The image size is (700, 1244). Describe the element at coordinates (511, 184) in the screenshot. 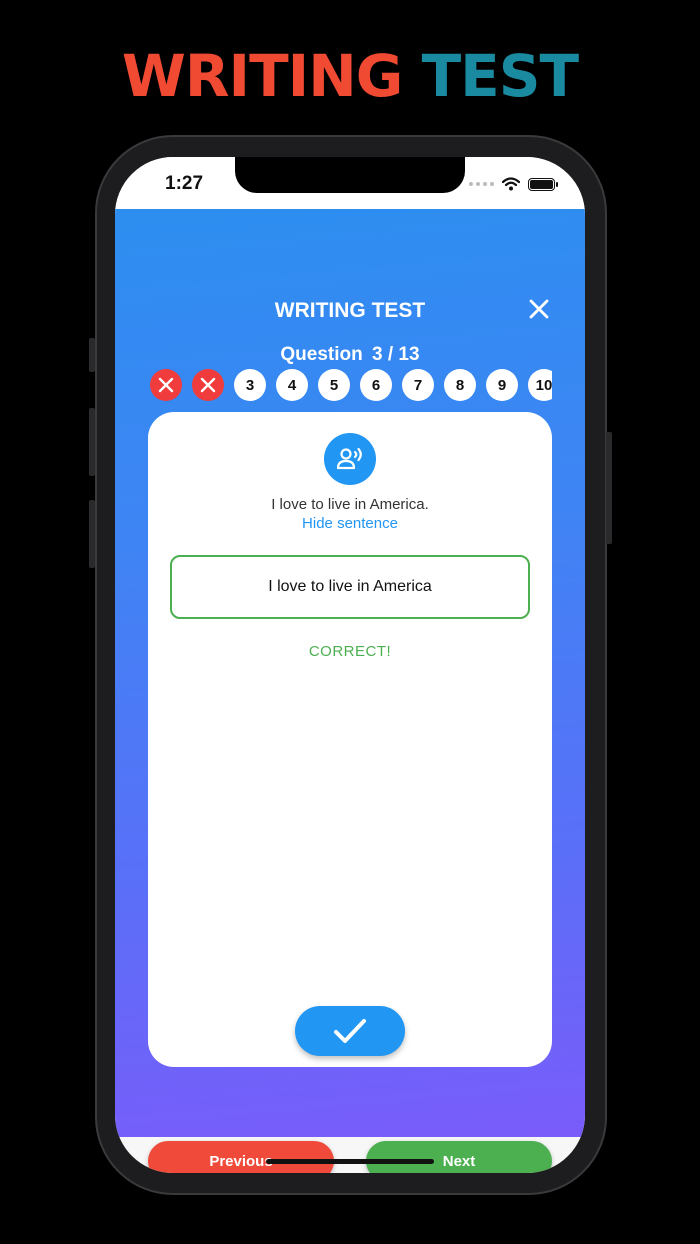

I see `wifi-icon` at that location.